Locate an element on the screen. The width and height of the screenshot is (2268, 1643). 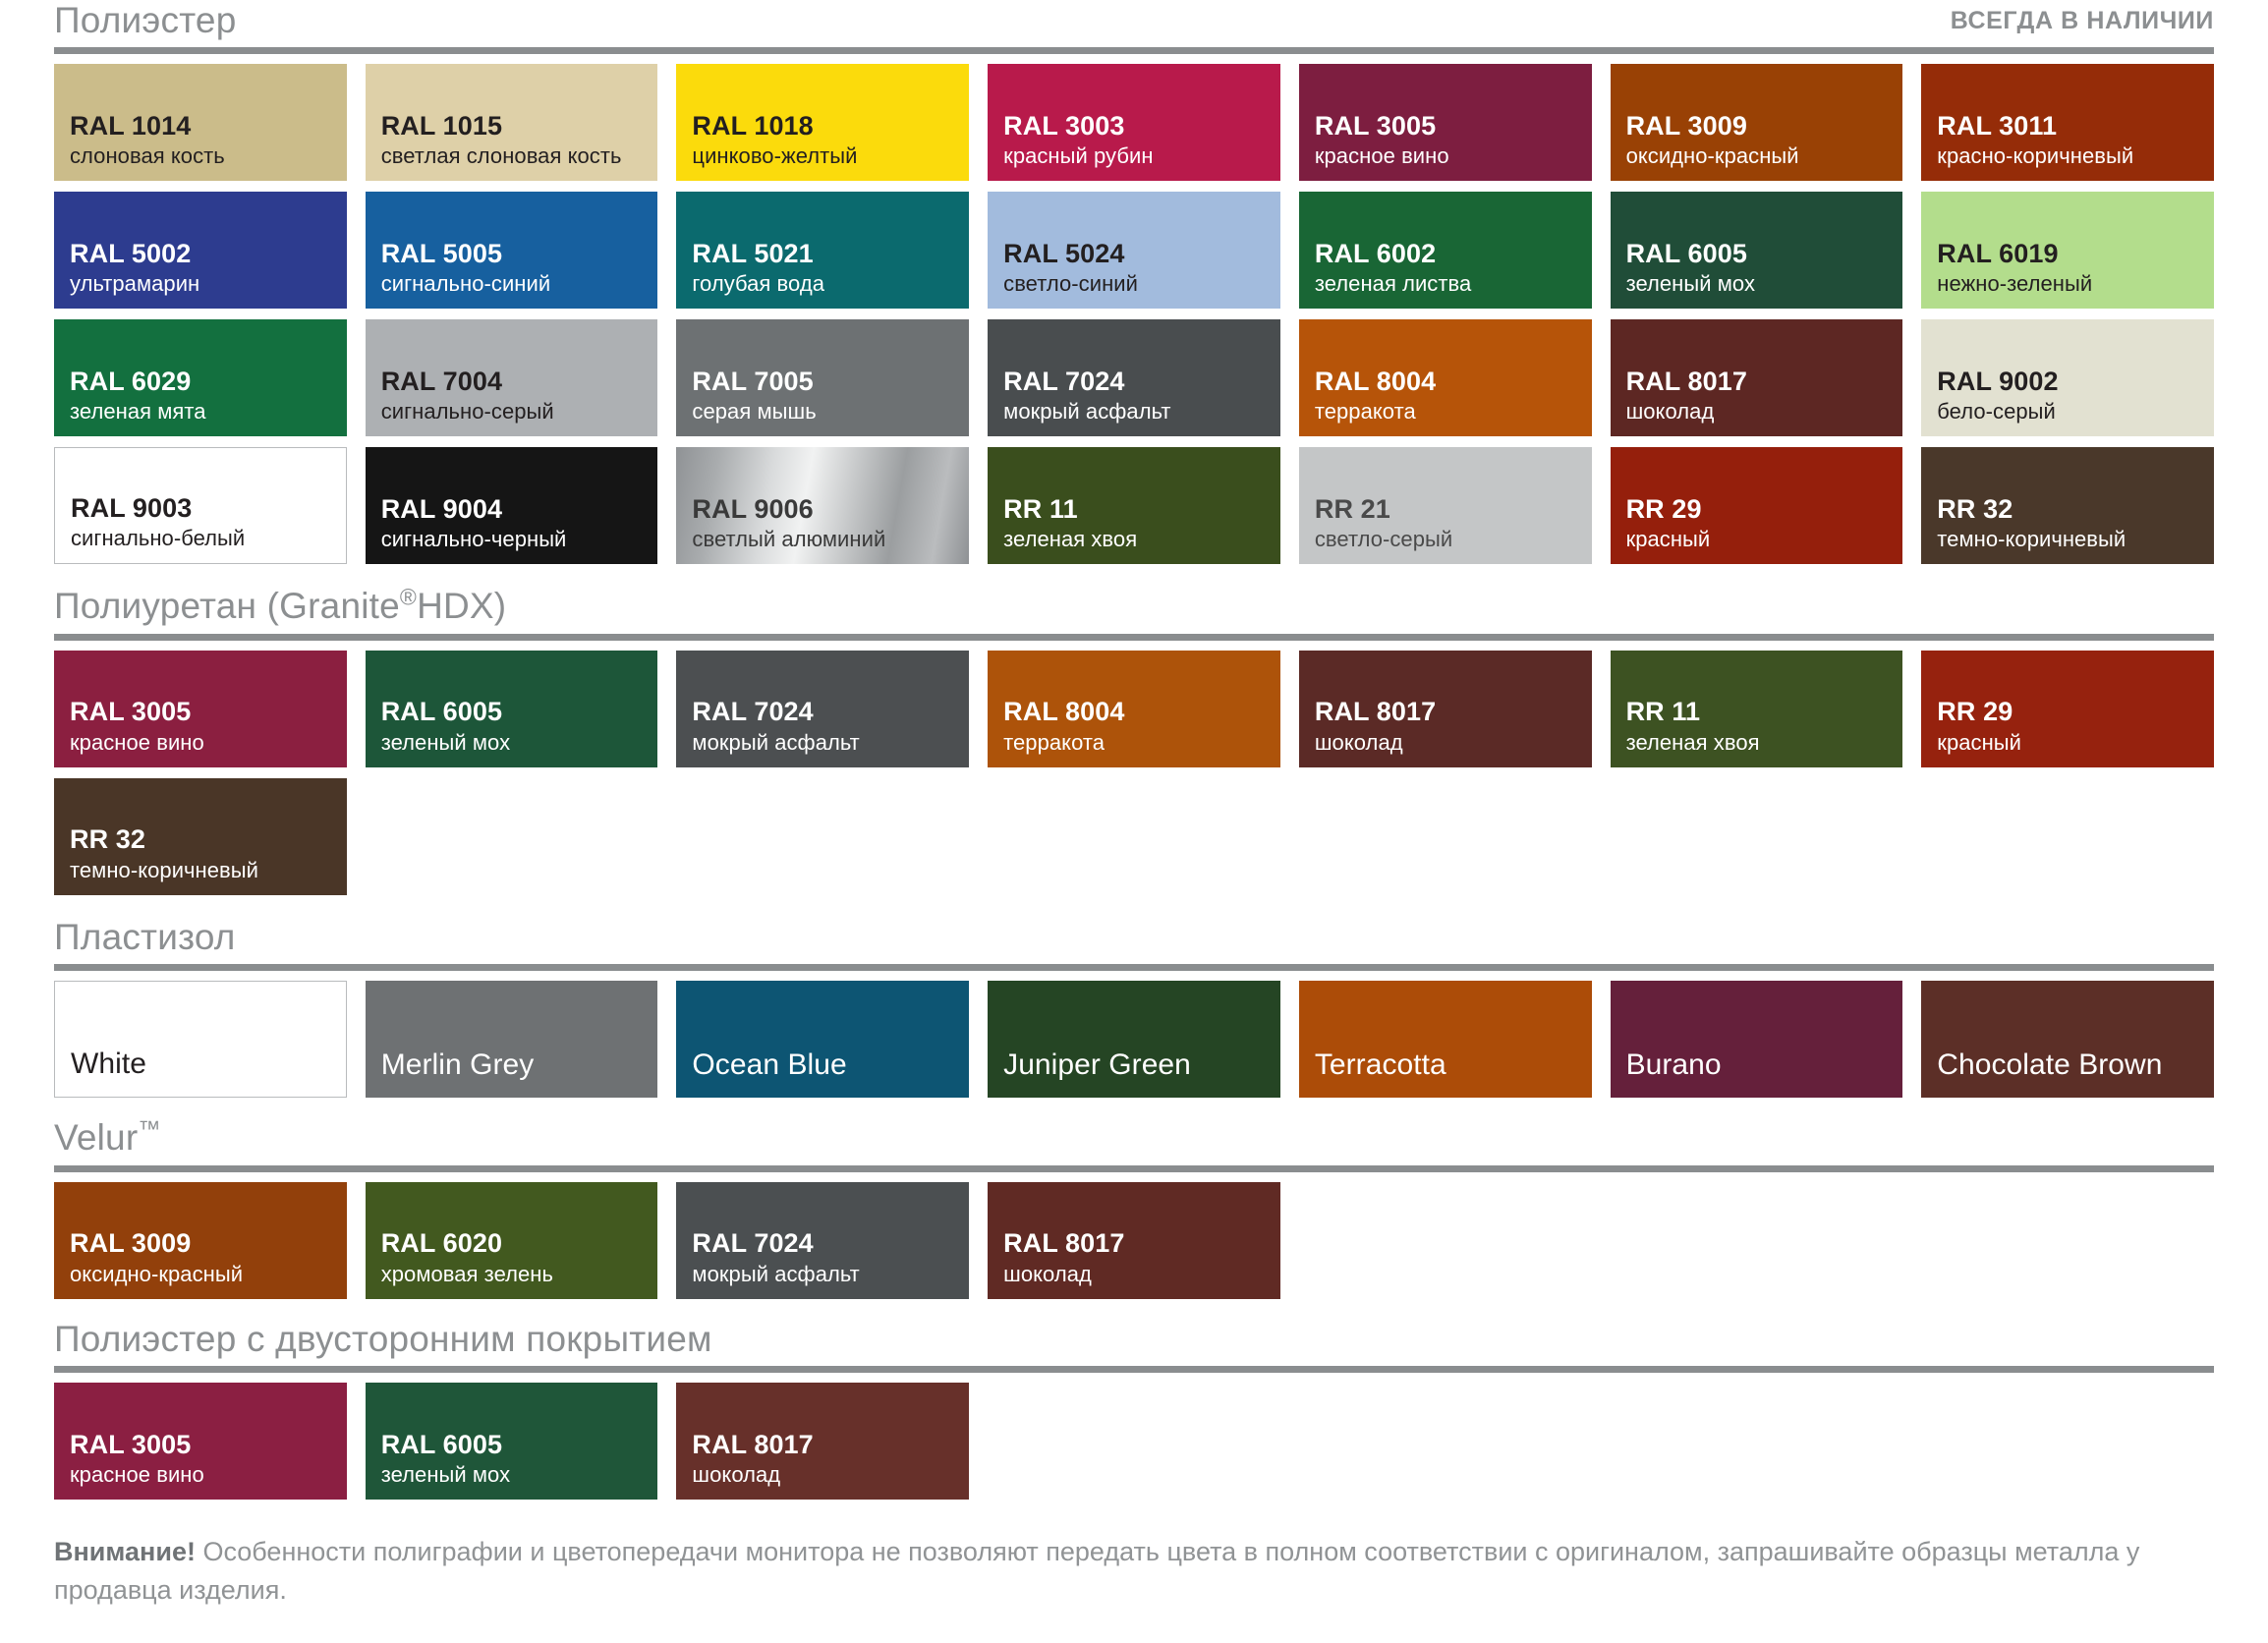
color-swatch: RAL 3011 красно-коричневый is located at coordinates (2068, 123).